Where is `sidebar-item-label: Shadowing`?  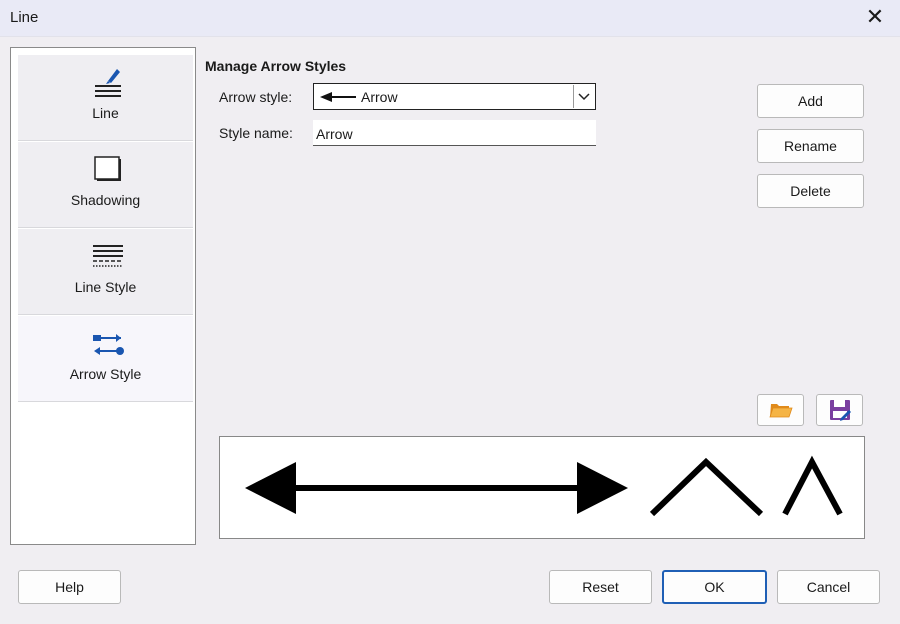 sidebar-item-label: Shadowing is located at coordinates (105, 200).